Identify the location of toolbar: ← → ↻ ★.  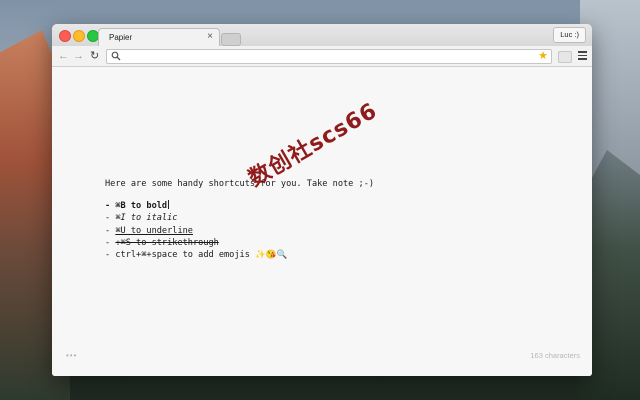
(322, 56).